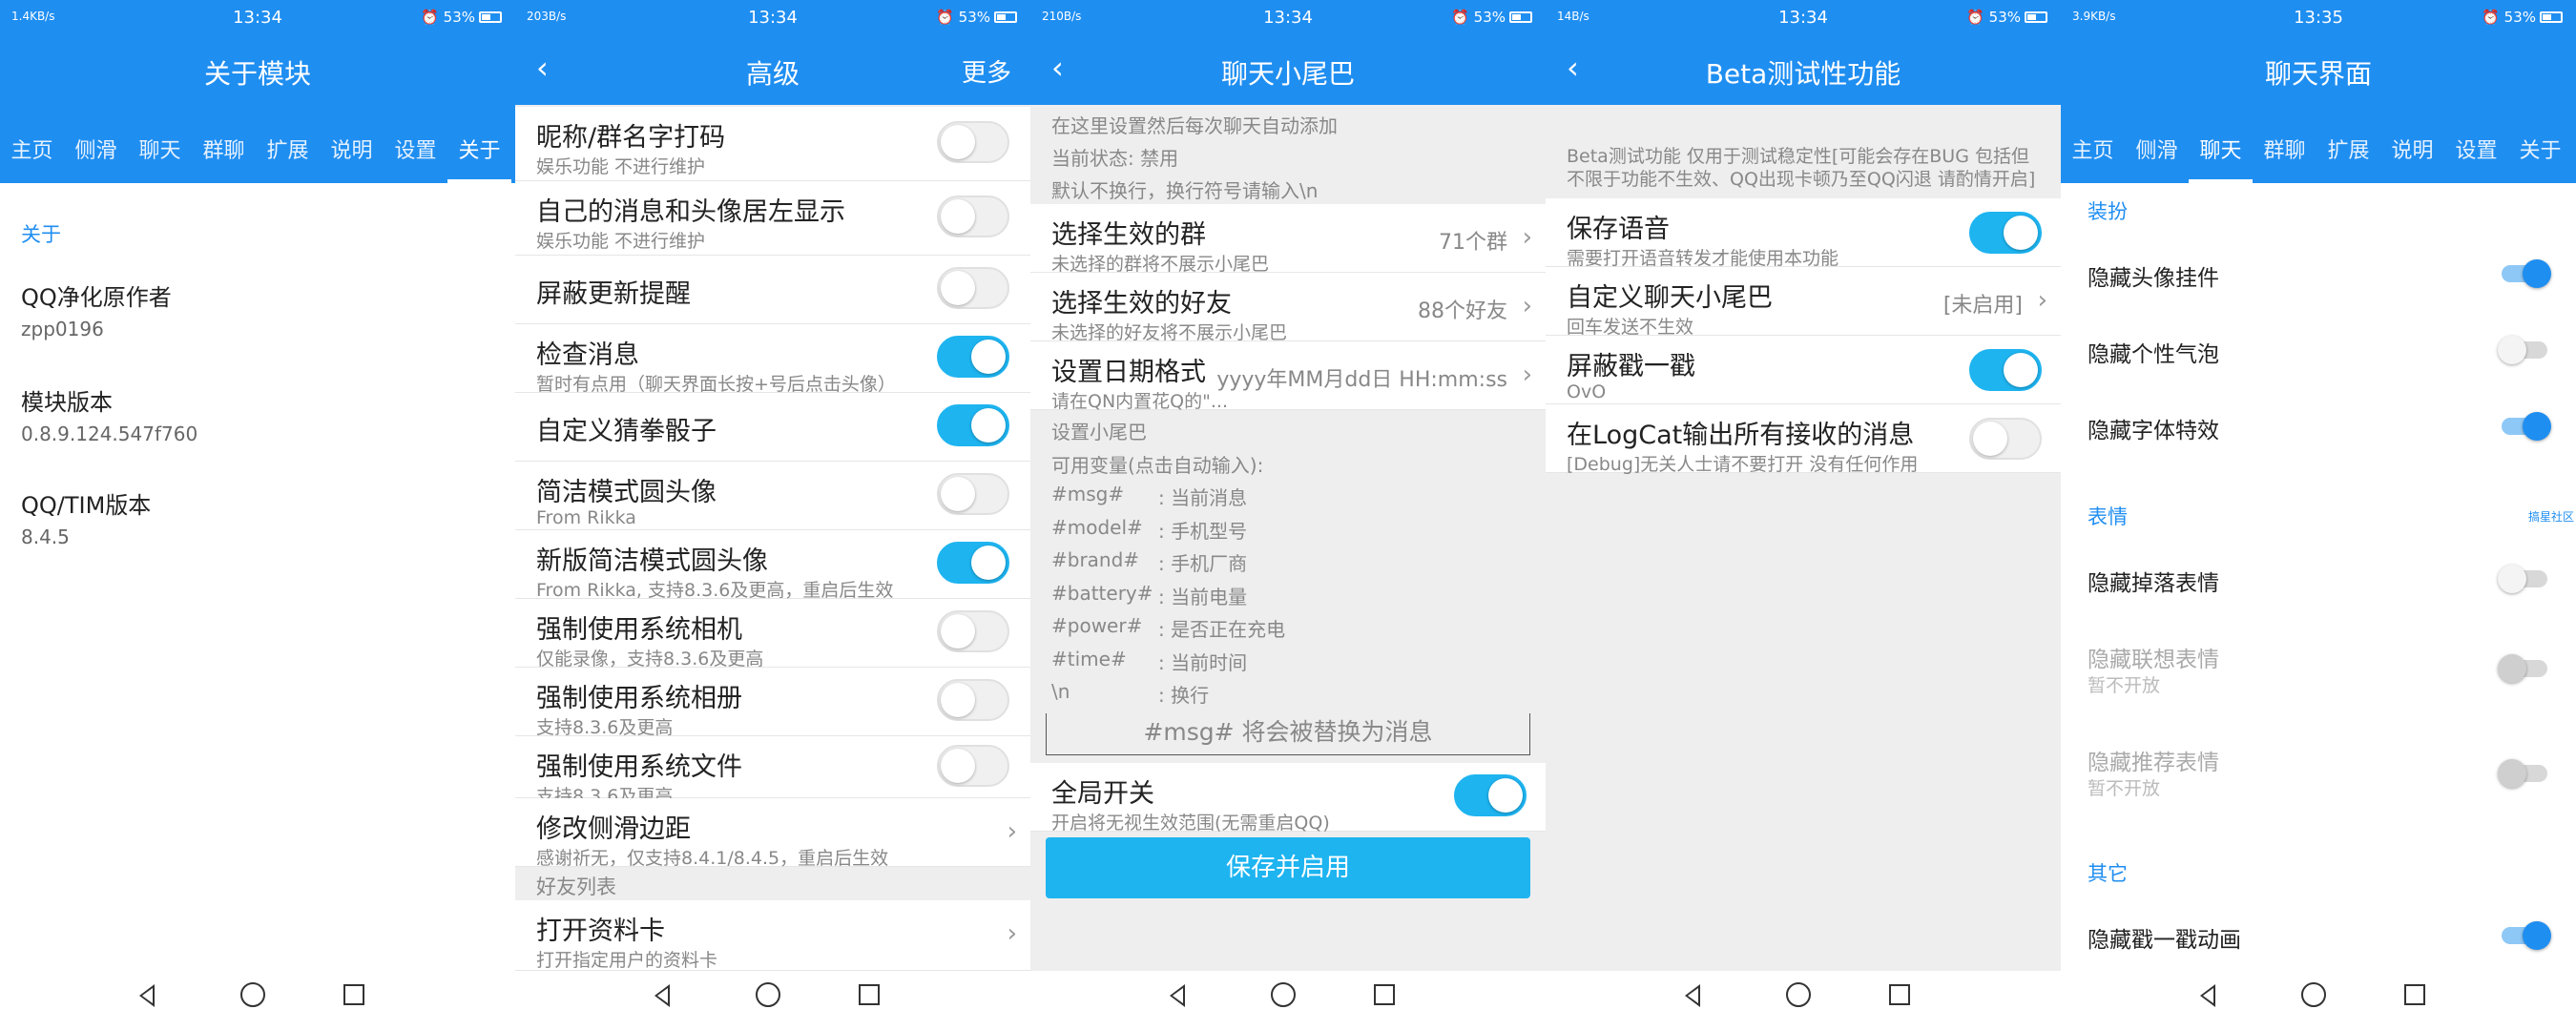  I want to click on hide-avatar-pendant: 隐藏头像挂件, so click(2153, 275).